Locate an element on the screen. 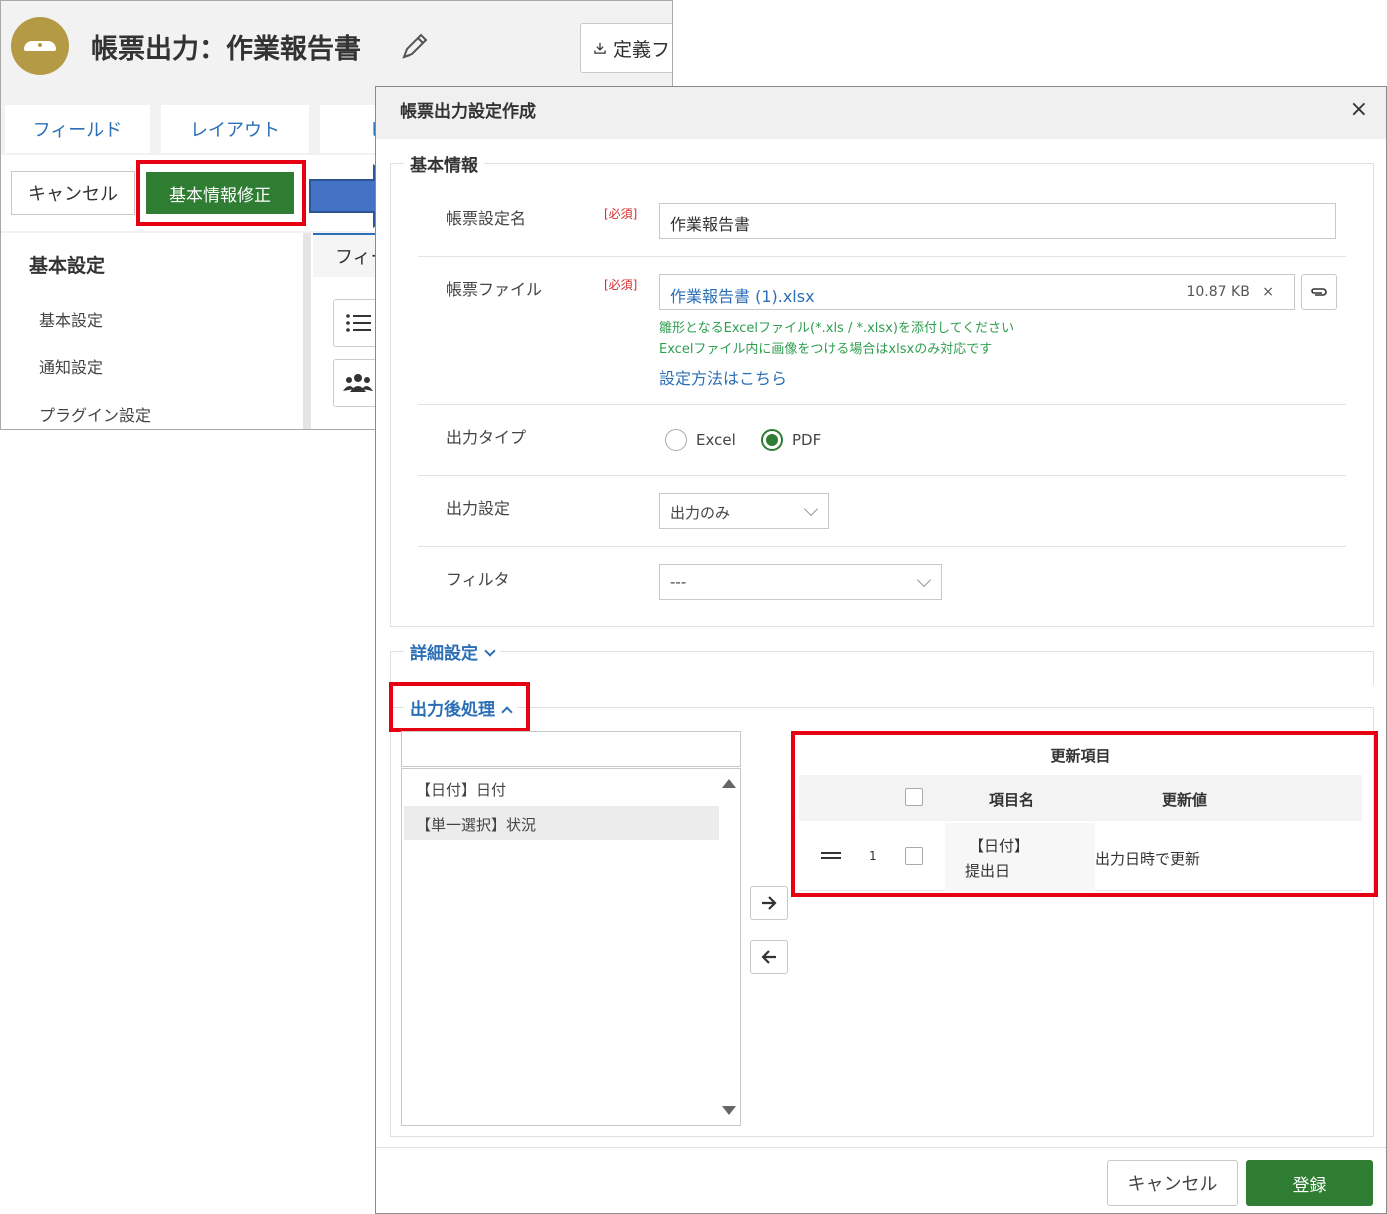 The width and height of the screenshot is (1387, 1214). file-hint-2: Excelファイル内に画像をつける場合はxlsxのみ対応です is located at coordinates (826, 349).